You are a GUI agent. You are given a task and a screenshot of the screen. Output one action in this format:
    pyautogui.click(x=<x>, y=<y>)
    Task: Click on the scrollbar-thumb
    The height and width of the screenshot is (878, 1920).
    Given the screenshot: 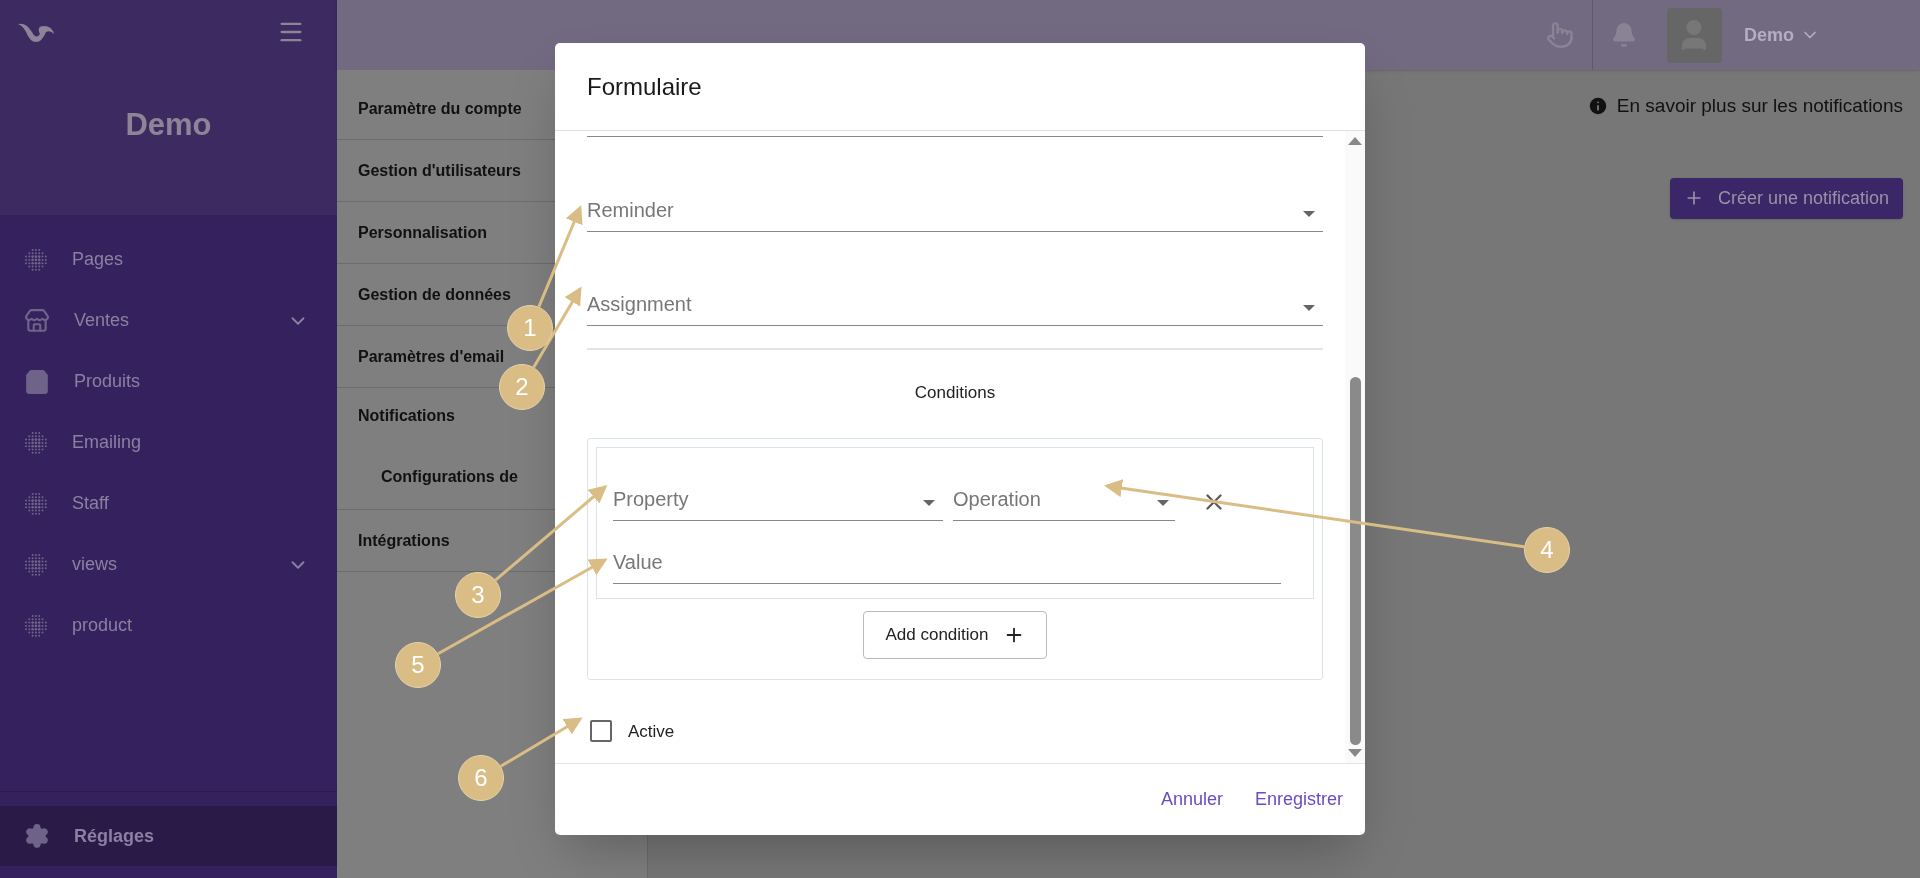 What is the action you would take?
    pyautogui.click(x=1355, y=561)
    